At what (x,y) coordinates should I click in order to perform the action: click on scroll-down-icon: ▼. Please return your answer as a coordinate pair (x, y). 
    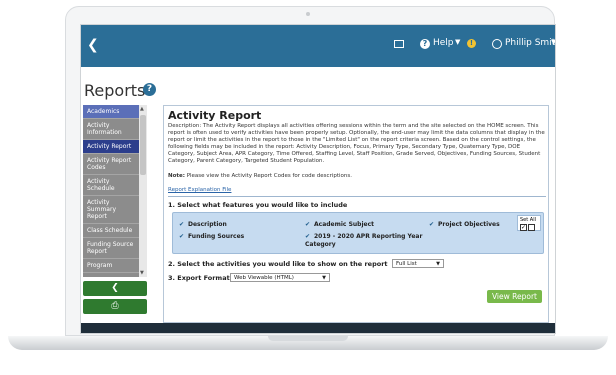
    Looking at the image, I should click on (142, 273).